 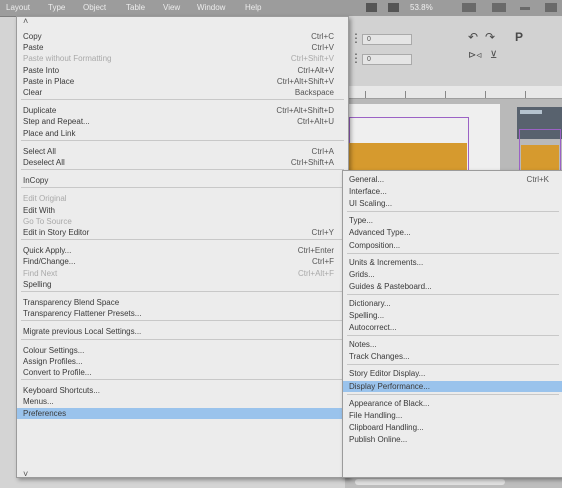 What do you see at coordinates (469, 7) in the screenshot?
I see `view-options-icon` at bounding box center [469, 7].